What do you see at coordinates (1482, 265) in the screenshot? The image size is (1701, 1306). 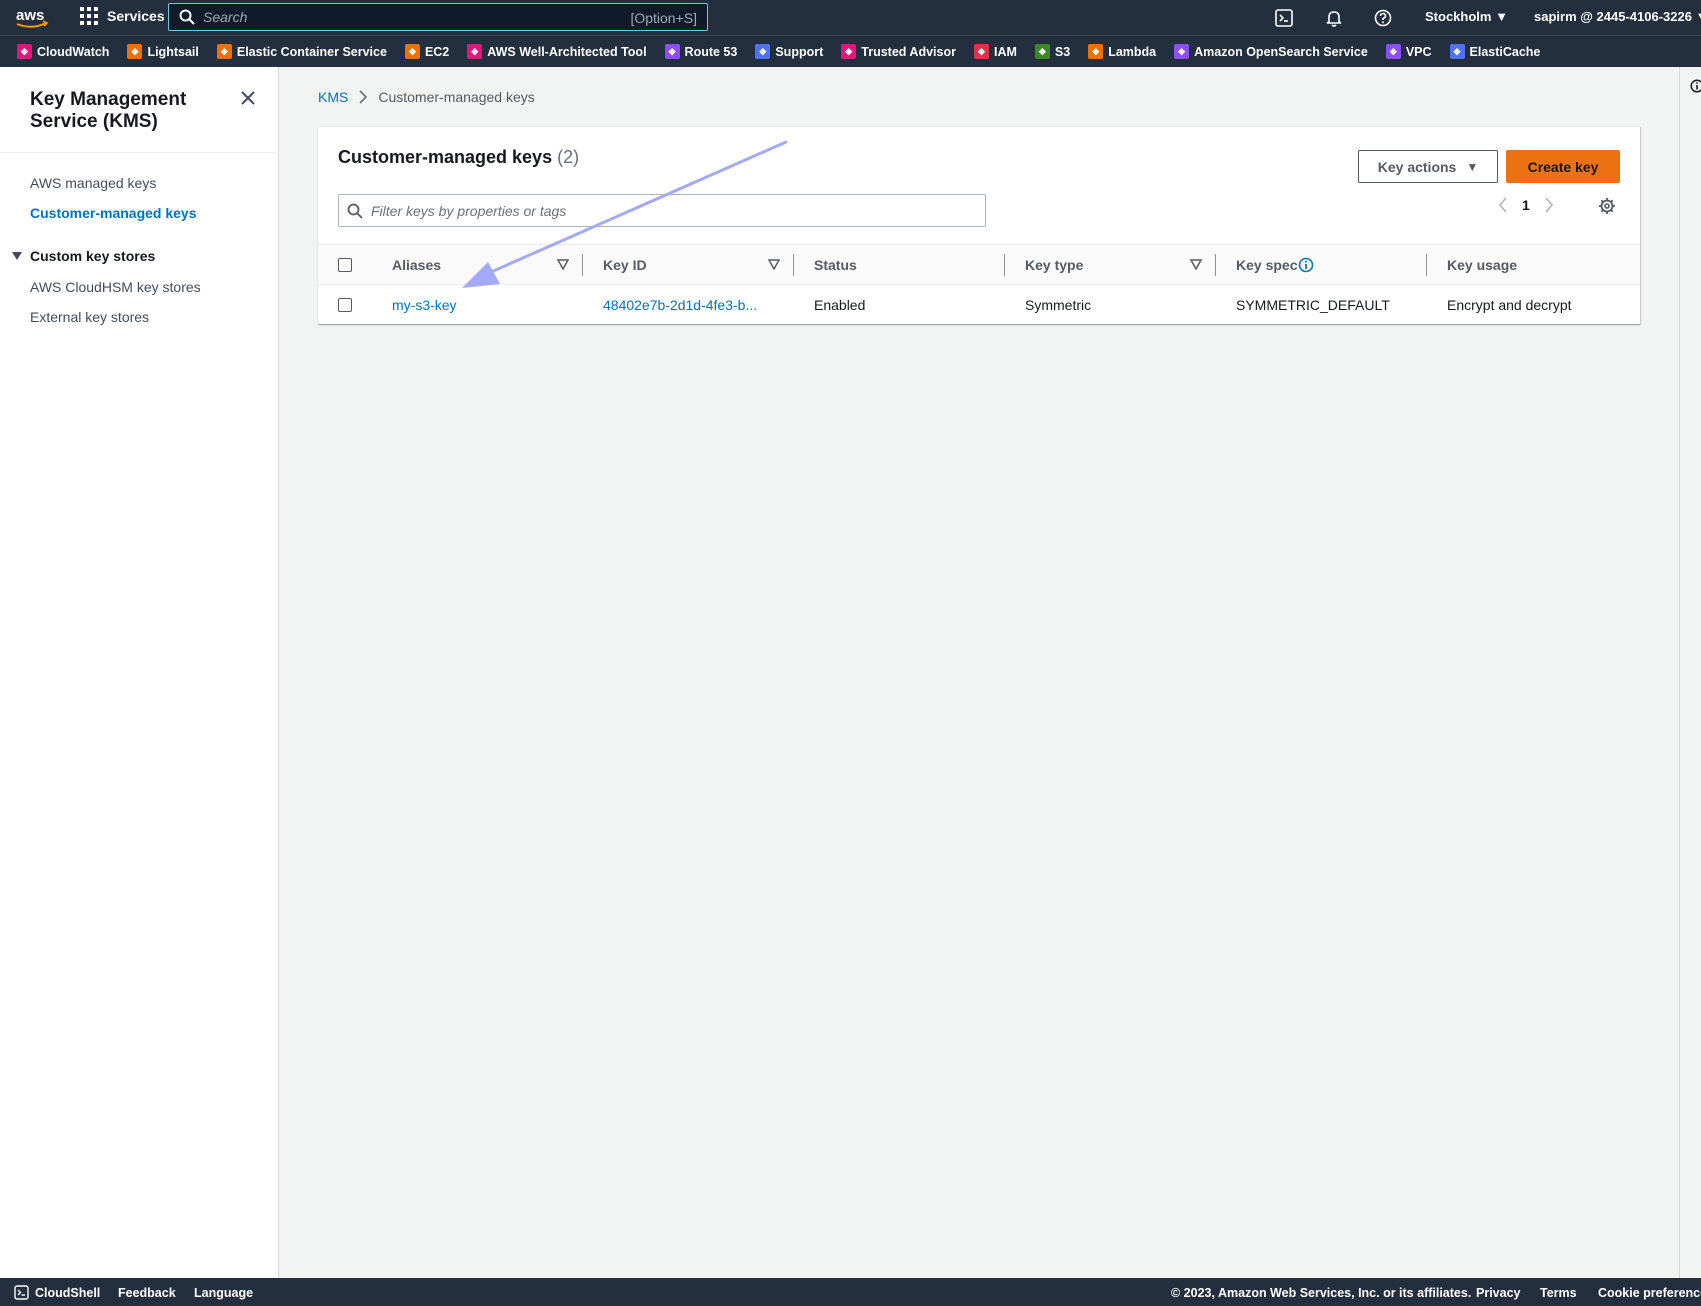 I see `column-header-key-usage: Key usage` at bounding box center [1482, 265].